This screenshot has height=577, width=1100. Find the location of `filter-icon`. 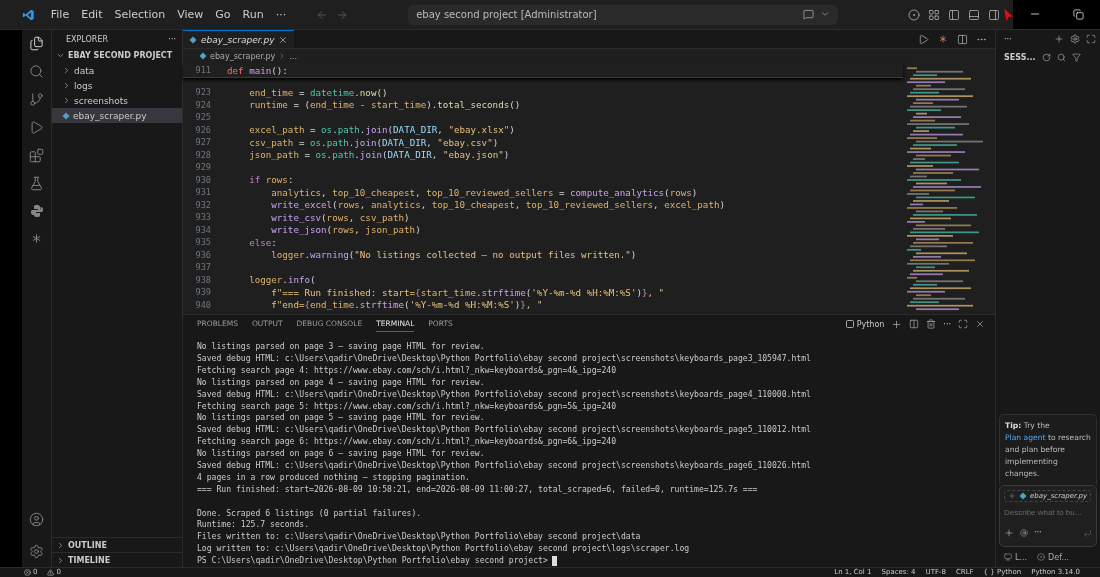

filter-icon is located at coordinates (1076, 57).